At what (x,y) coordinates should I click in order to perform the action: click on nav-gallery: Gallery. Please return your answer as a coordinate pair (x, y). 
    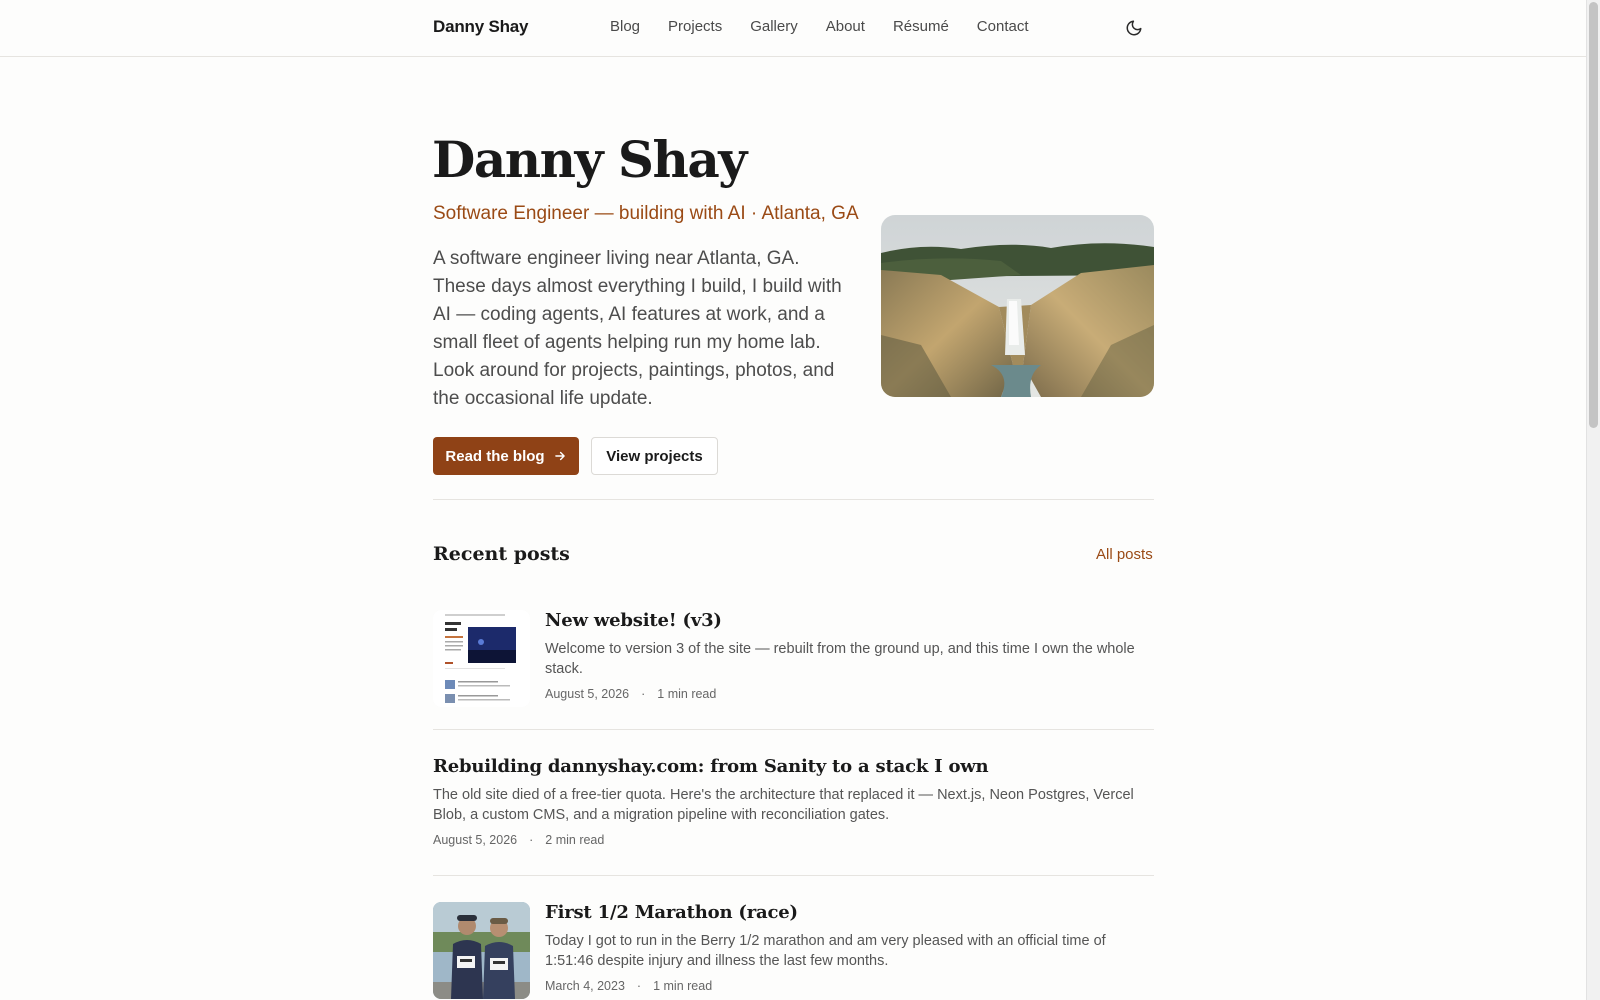
    Looking at the image, I should click on (774, 26).